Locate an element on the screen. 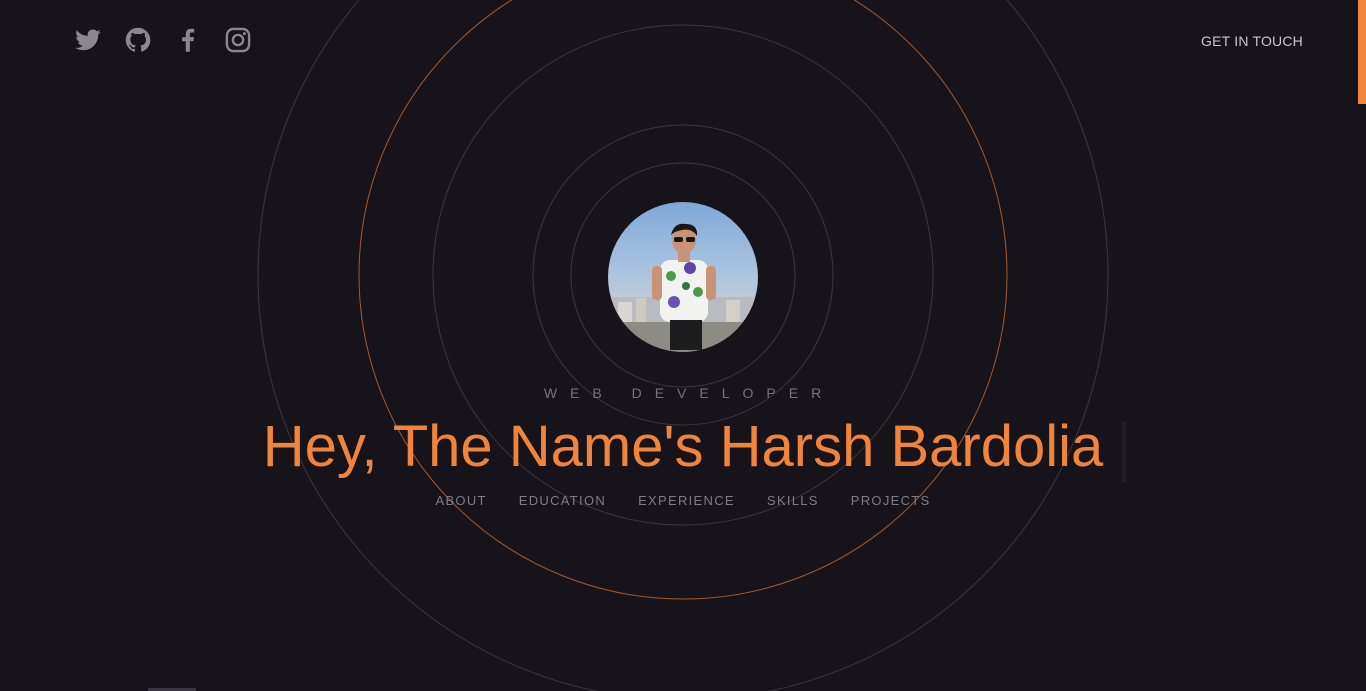  instagram-icon is located at coordinates (238, 40).